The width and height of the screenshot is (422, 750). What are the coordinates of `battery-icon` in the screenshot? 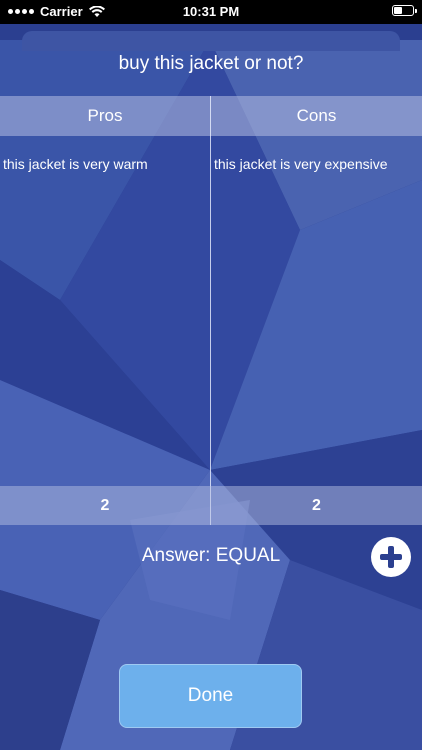 It's located at (404, 10).